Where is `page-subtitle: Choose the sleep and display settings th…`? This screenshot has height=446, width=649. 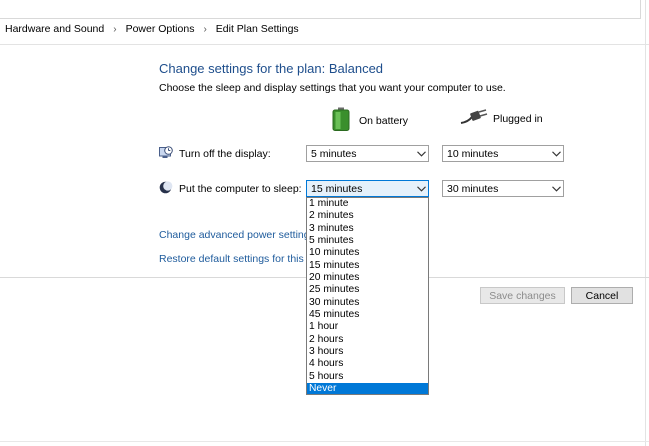
page-subtitle: Choose the sleep and display settings th… is located at coordinates (332, 88).